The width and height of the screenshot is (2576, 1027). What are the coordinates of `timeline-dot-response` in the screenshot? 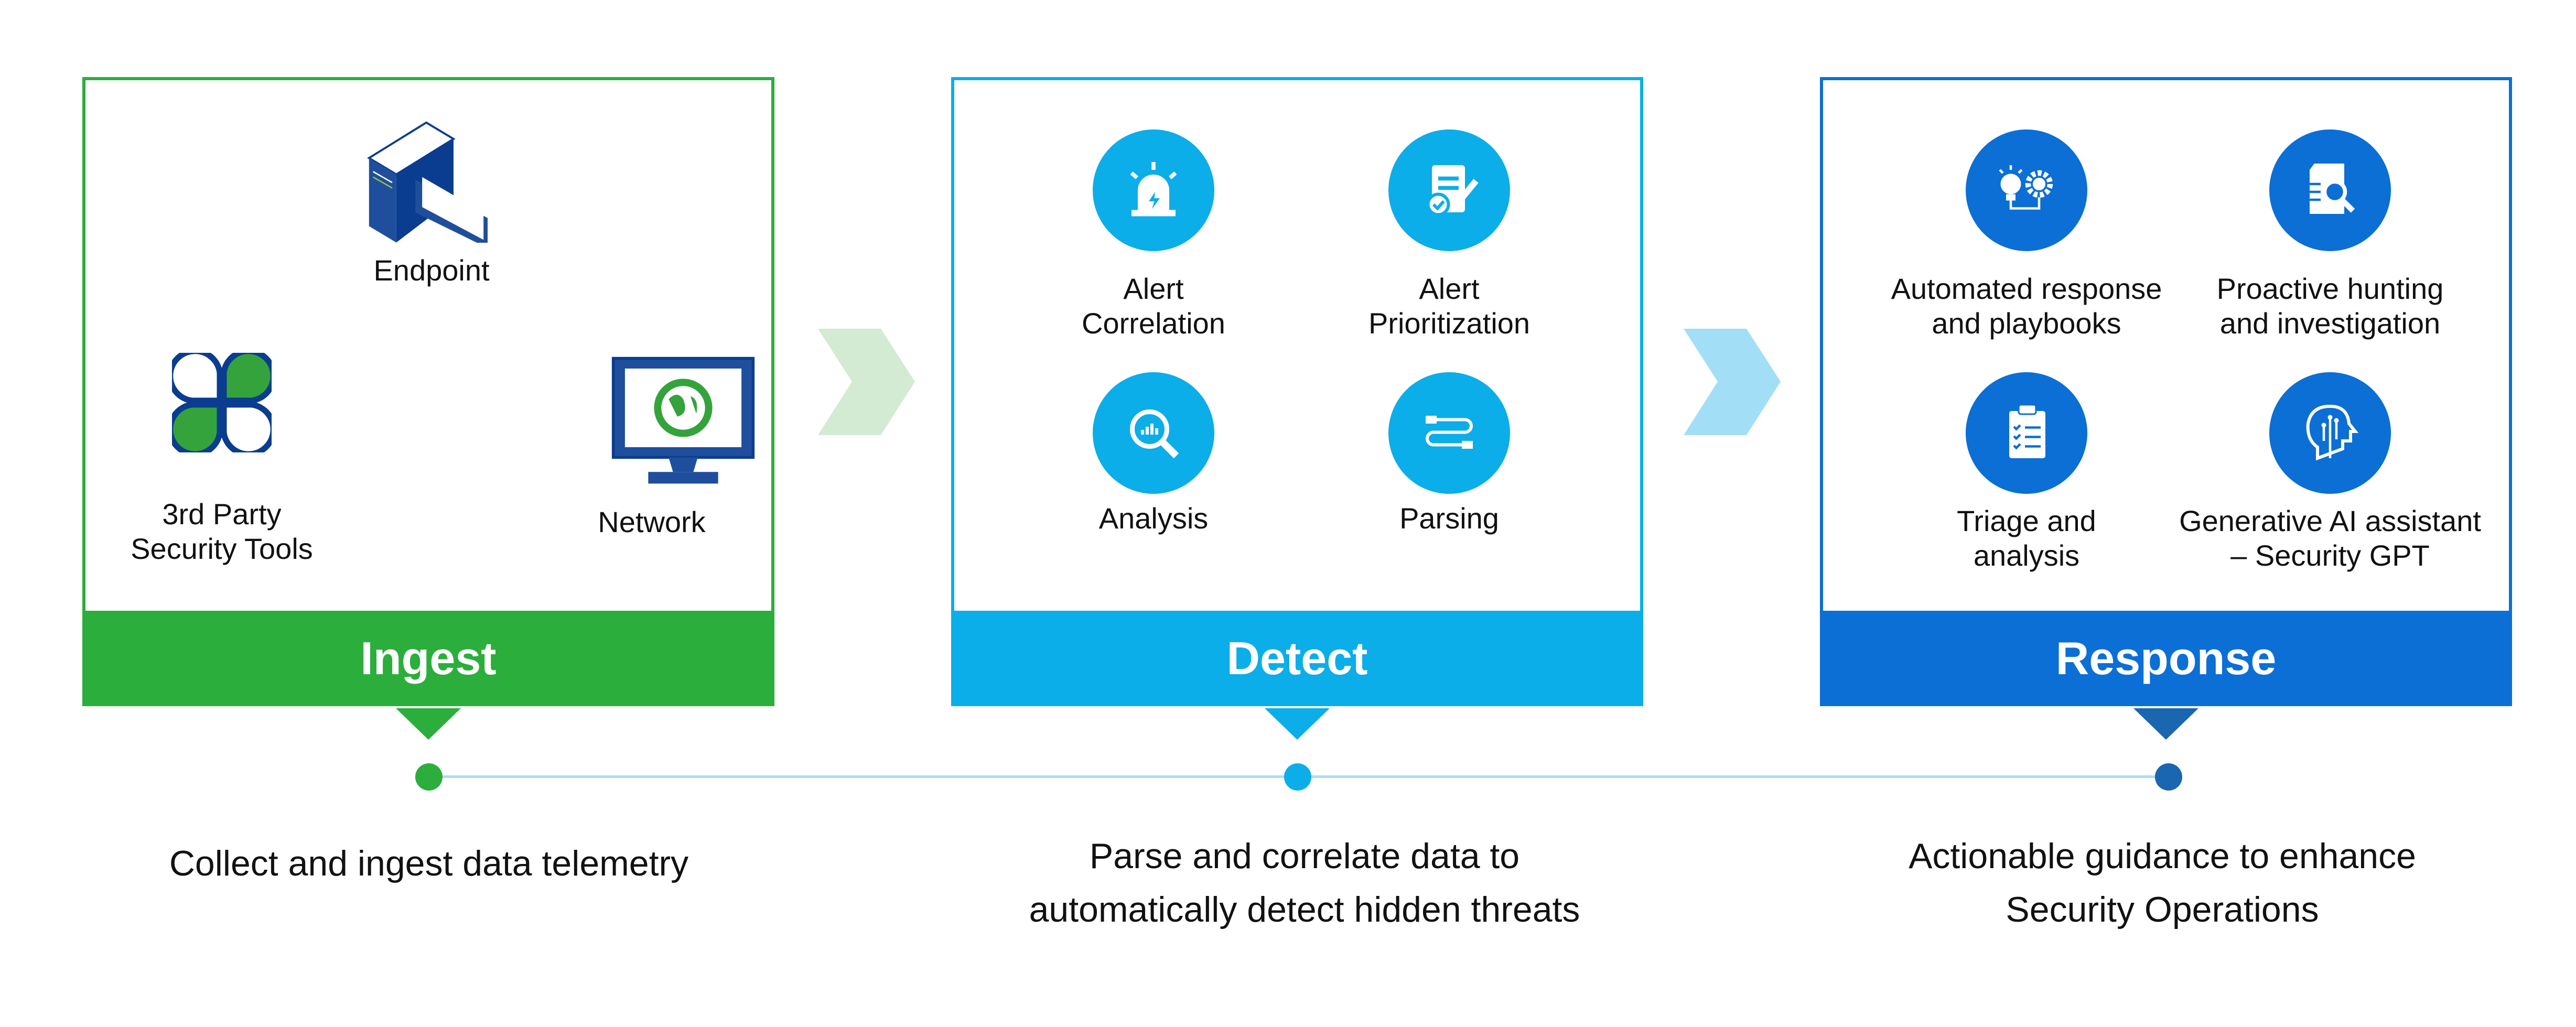 It's located at (2168, 777).